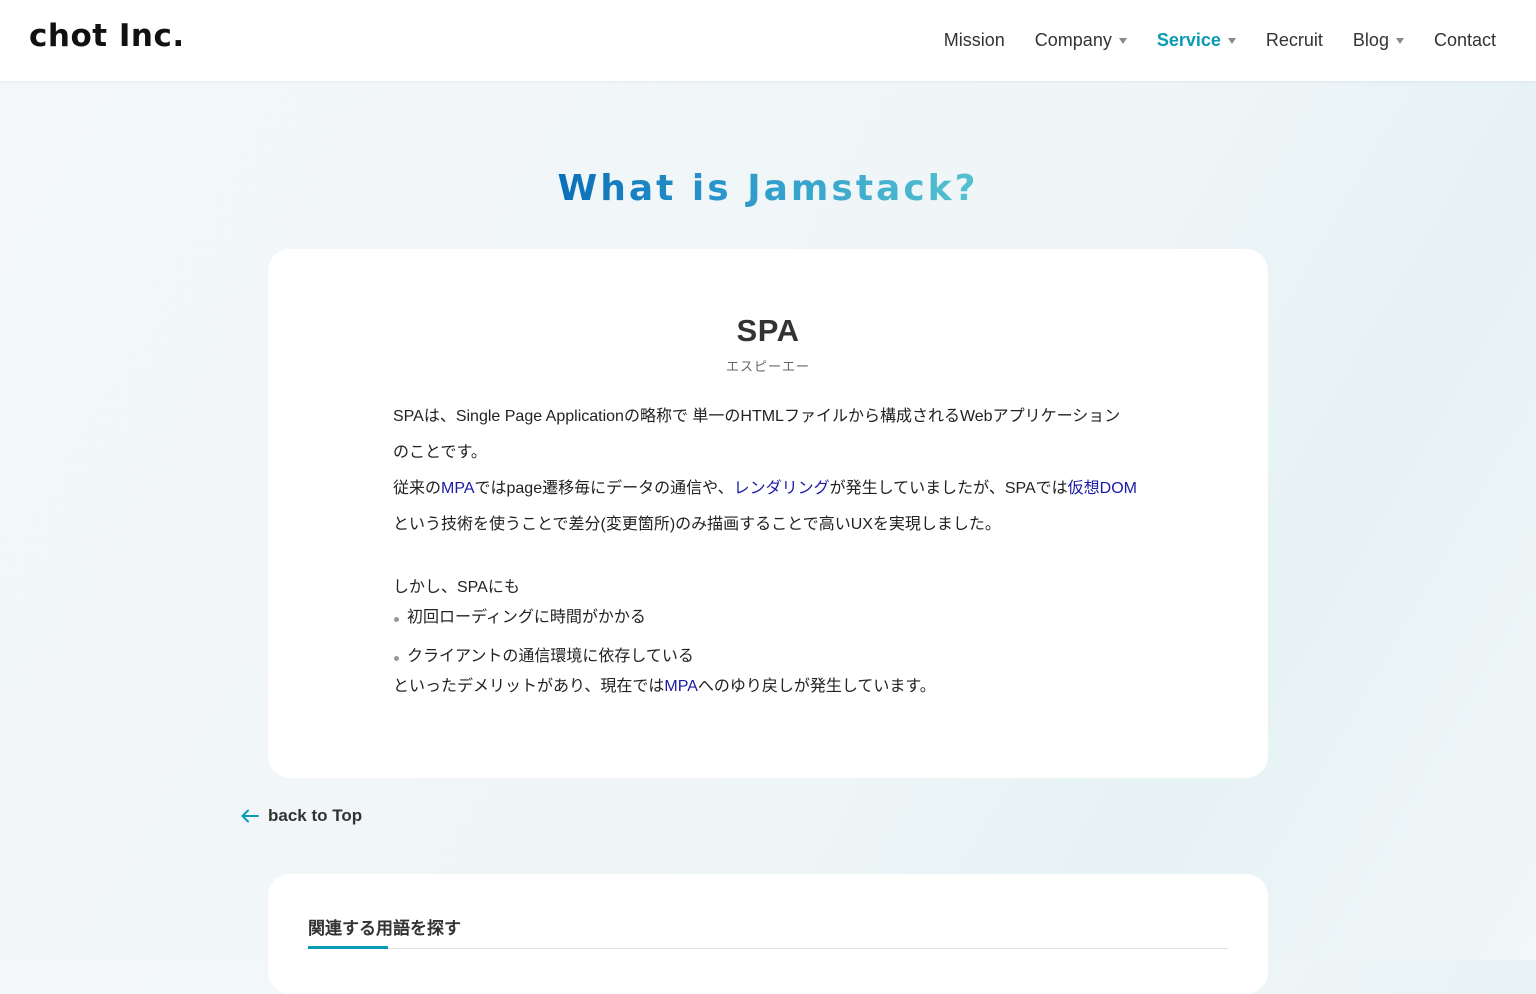  What do you see at coordinates (417, 488) in the screenshot?
I see `text-run: 従来の` at bounding box center [417, 488].